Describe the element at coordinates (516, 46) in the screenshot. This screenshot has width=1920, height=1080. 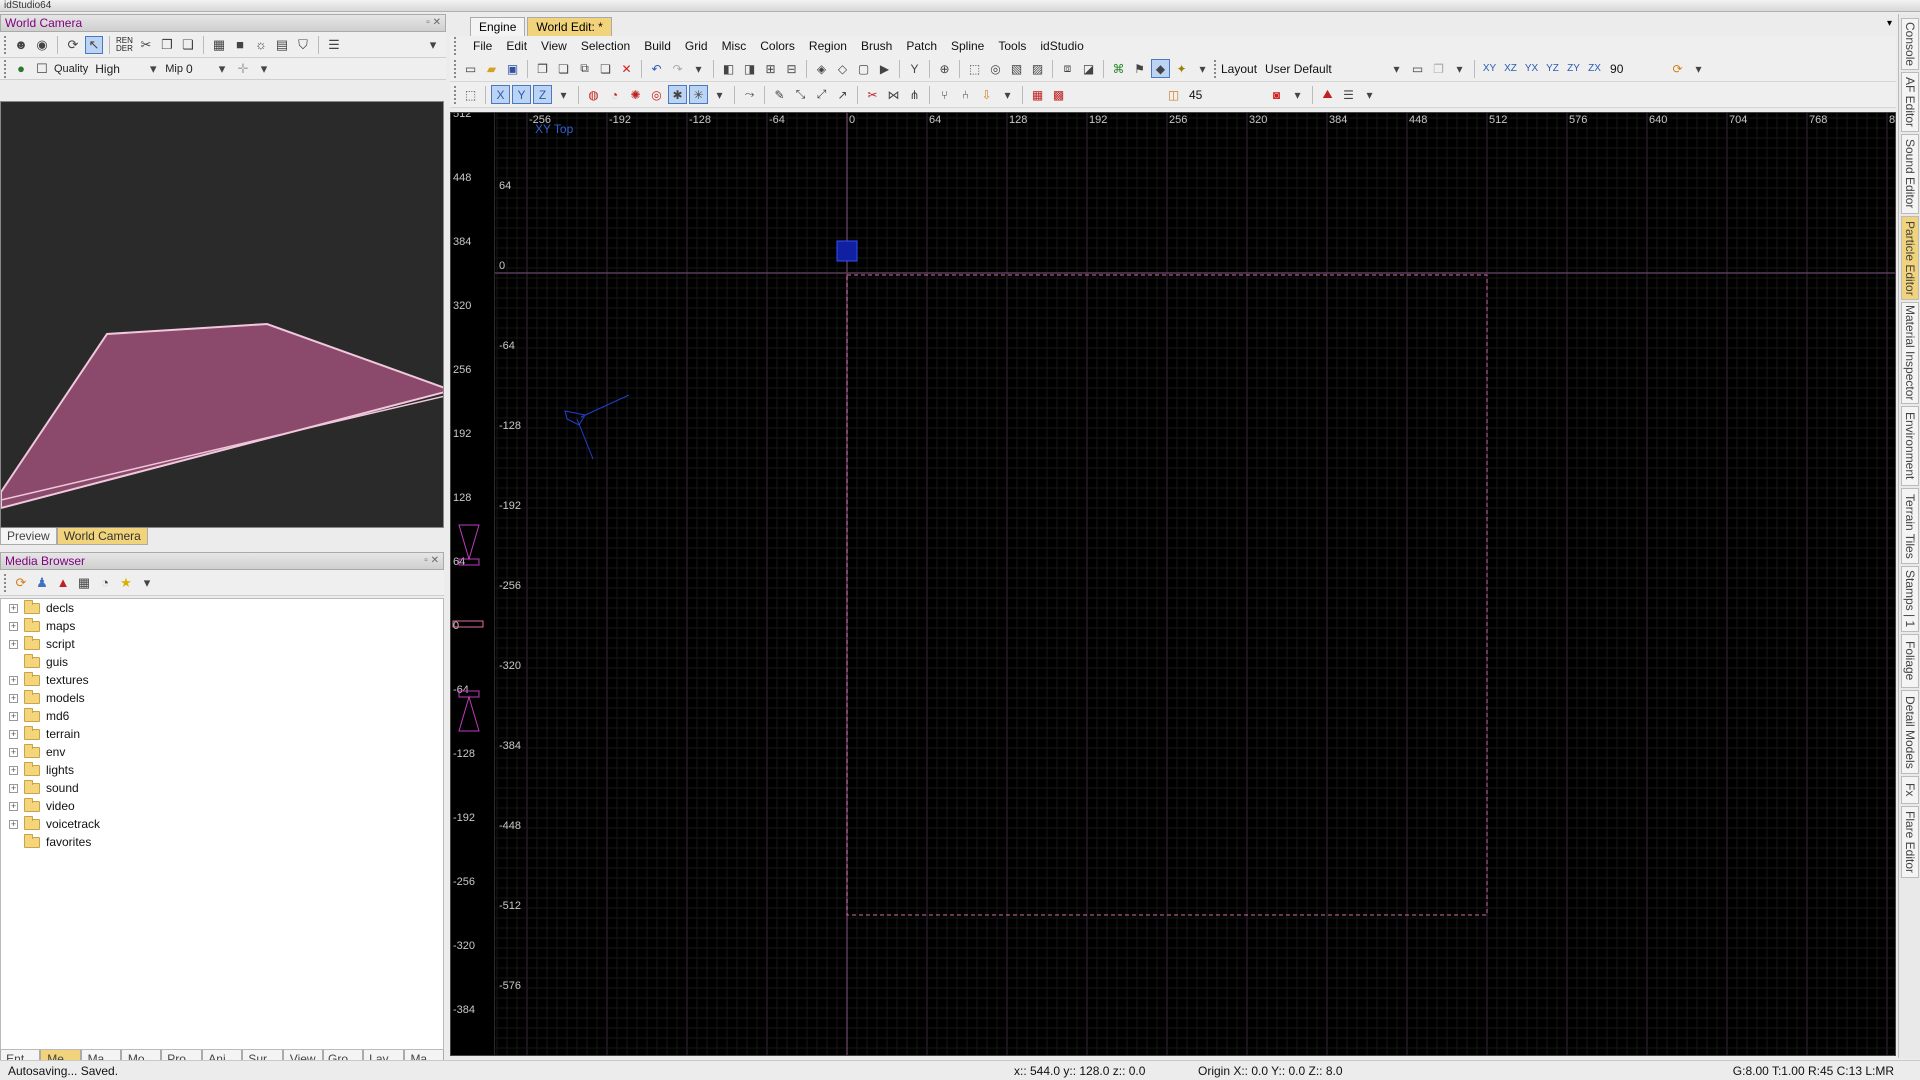
I see `menu-item: Edit` at that location.